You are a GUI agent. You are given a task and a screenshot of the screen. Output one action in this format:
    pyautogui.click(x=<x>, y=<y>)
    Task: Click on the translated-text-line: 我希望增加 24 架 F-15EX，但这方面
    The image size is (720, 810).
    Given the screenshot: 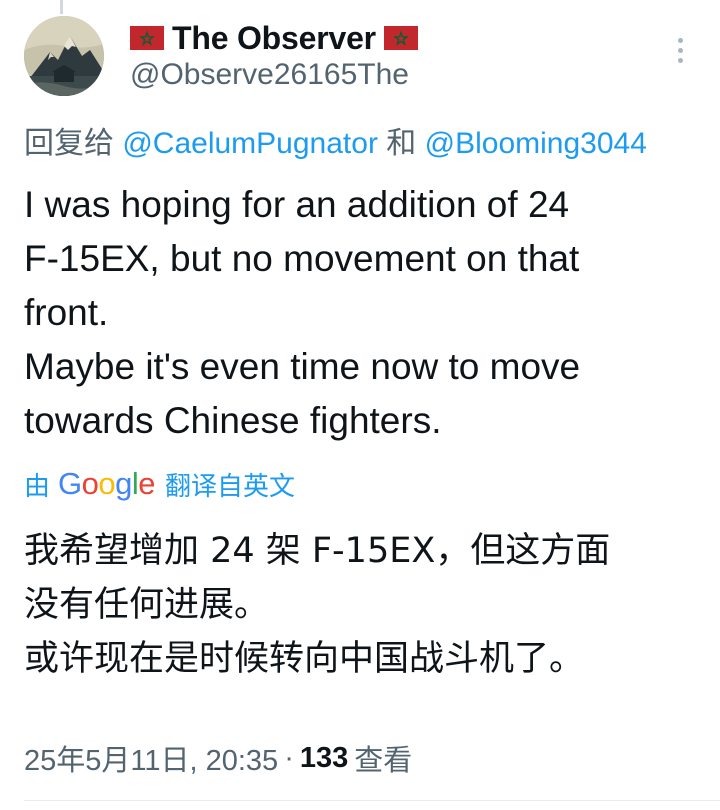 What is the action you would take?
    pyautogui.click(x=317, y=551)
    